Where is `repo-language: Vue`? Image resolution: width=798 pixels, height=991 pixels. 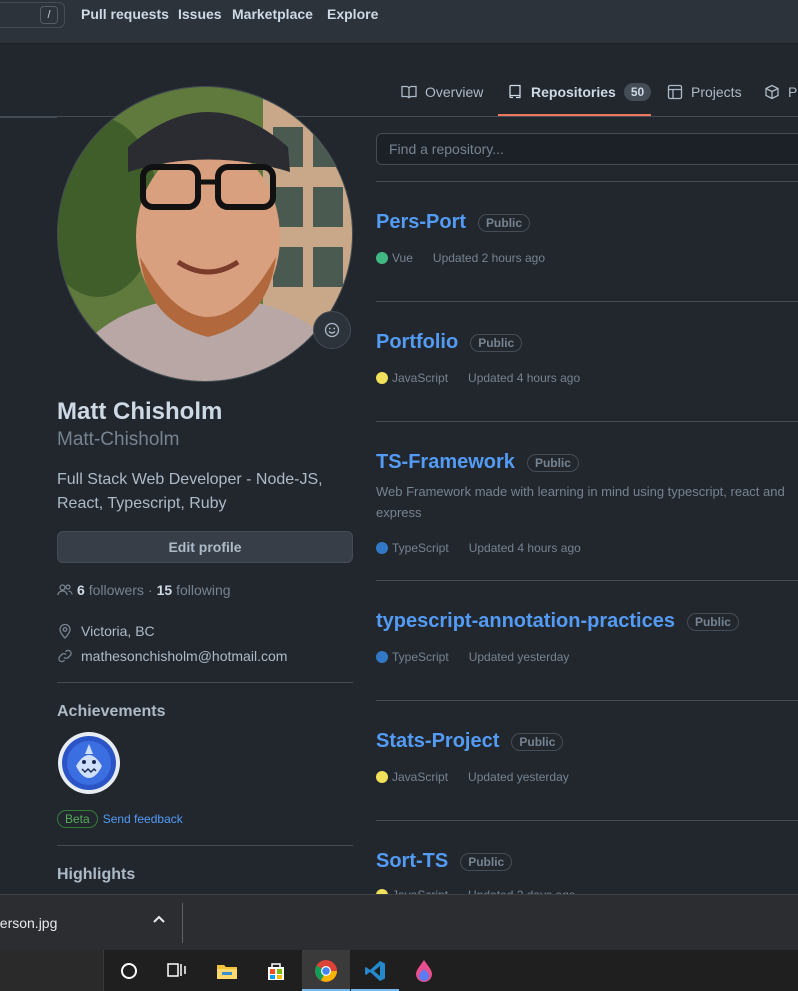 repo-language: Vue is located at coordinates (402, 258).